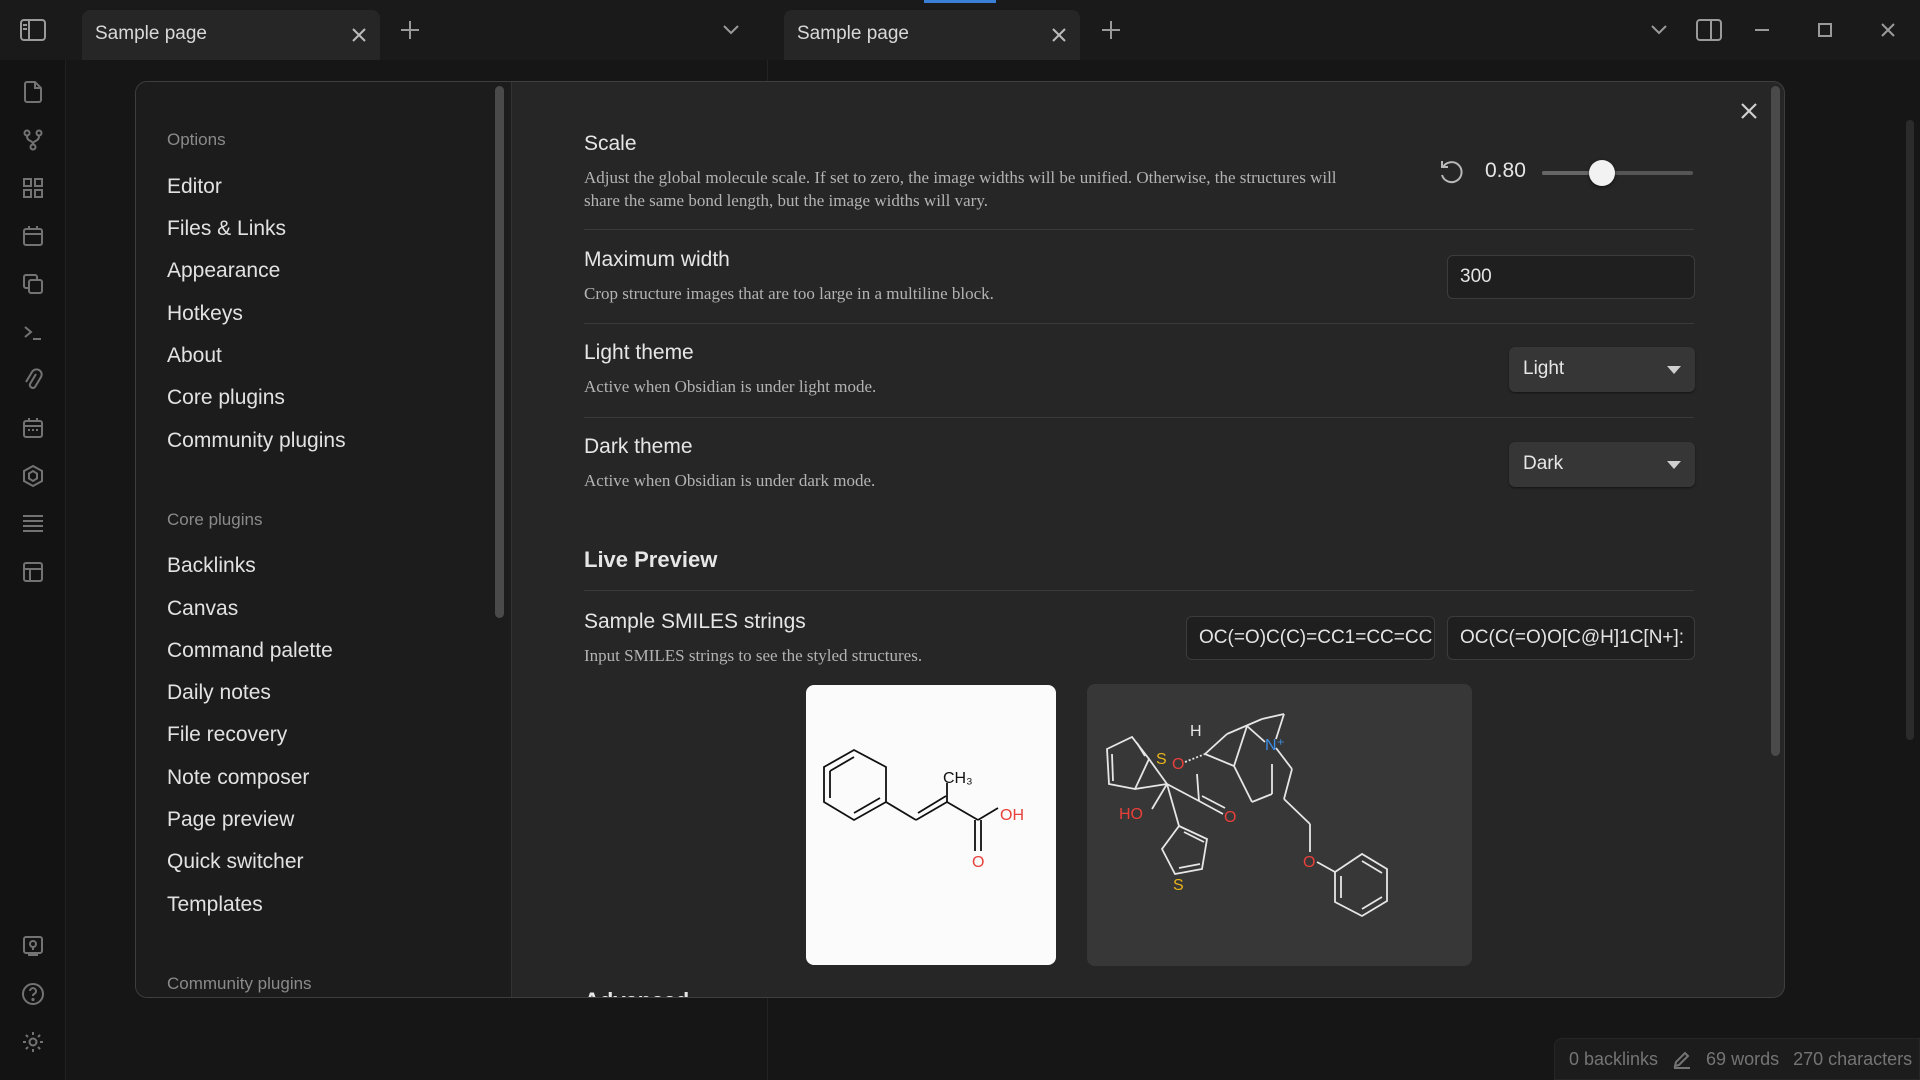 This screenshot has width=1920, height=1080. What do you see at coordinates (1888, 30) in the screenshot?
I see `window-close-icon` at bounding box center [1888, 30].